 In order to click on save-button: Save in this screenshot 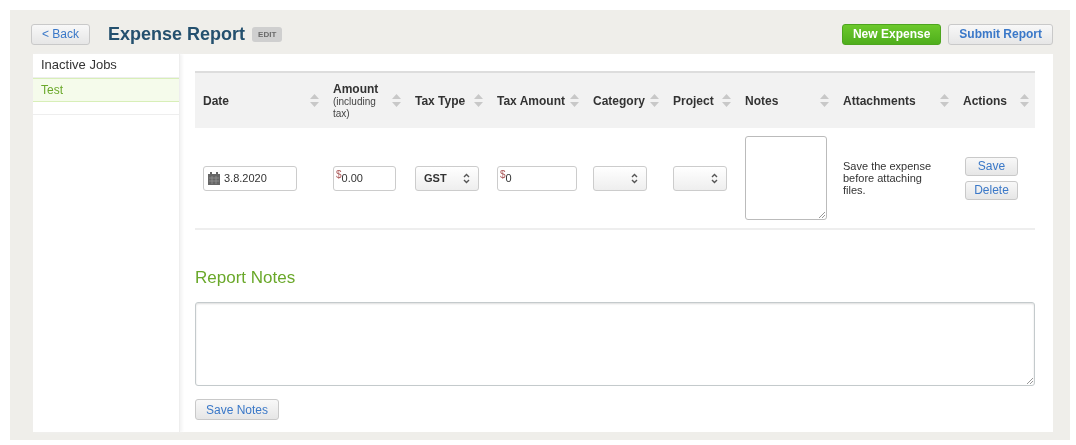, I will do `click(991, 166)`.